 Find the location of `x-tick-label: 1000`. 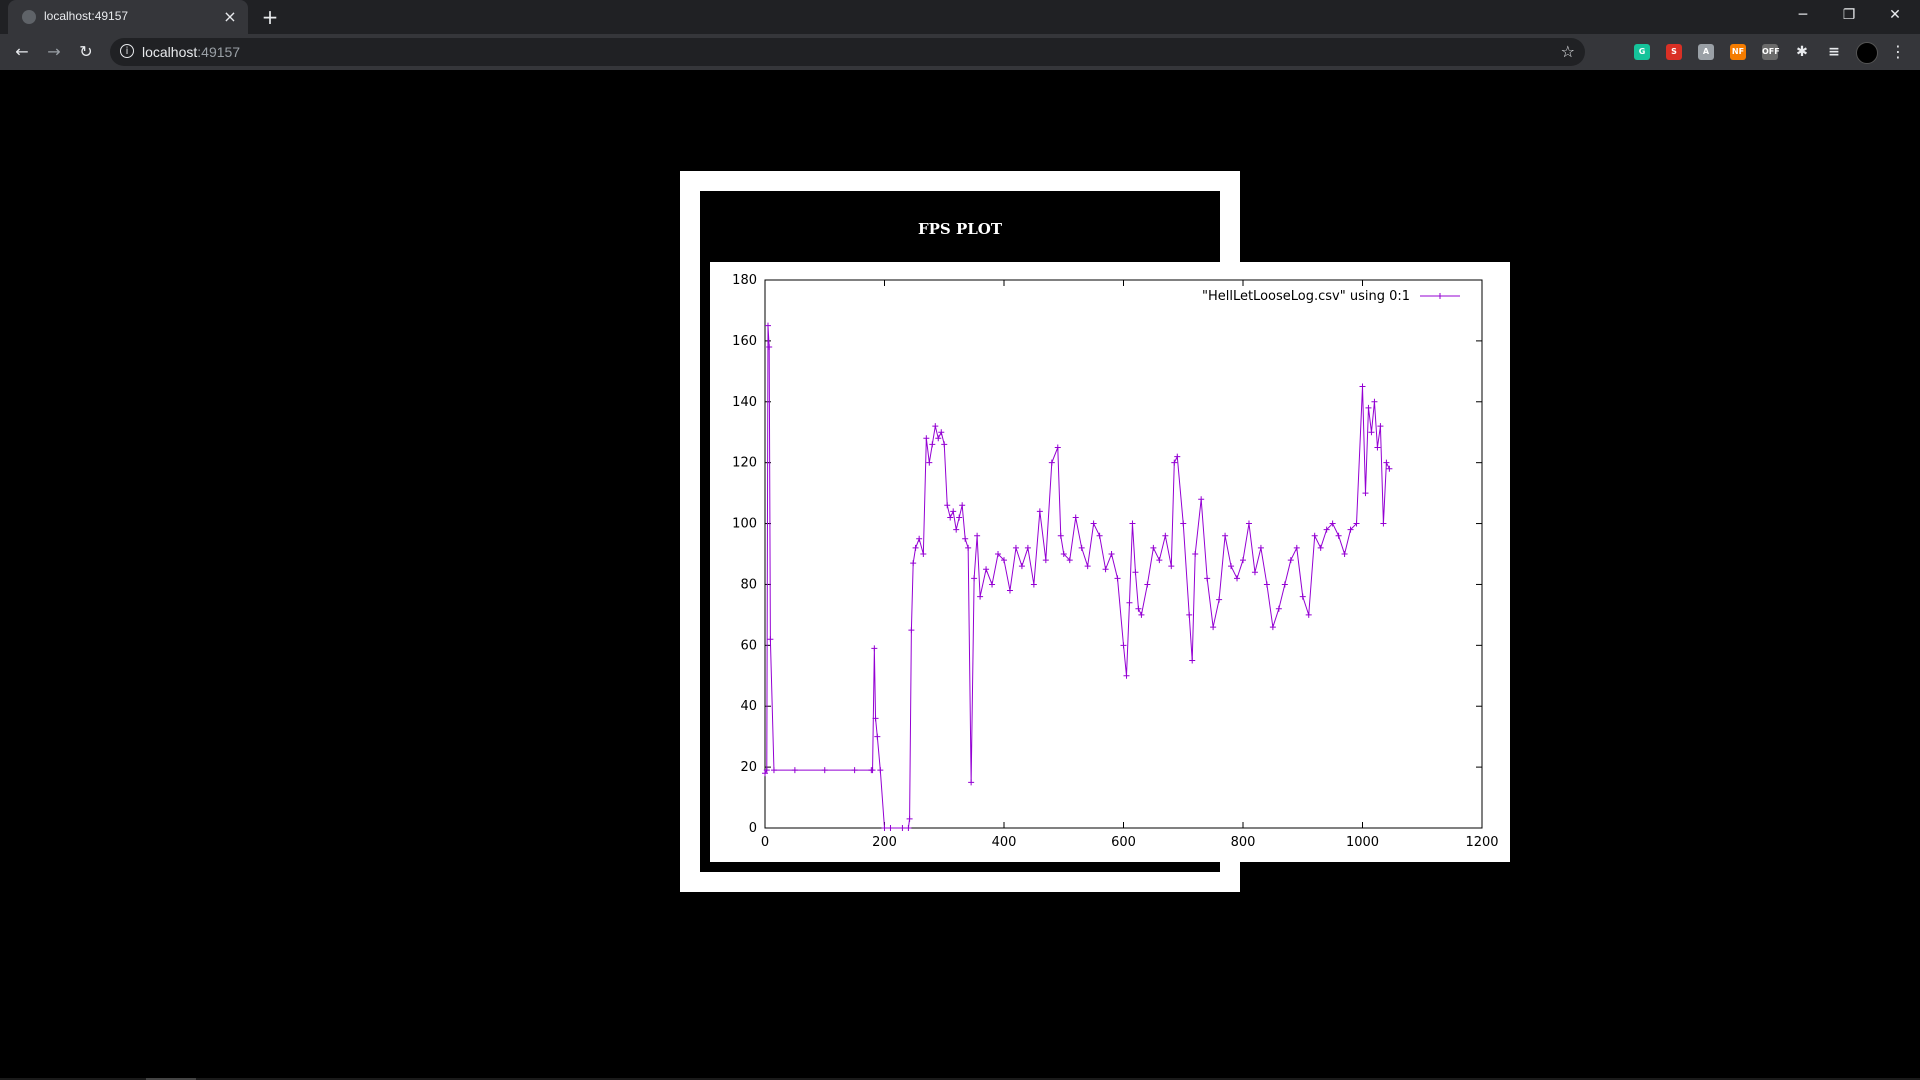

x-tick-label: 1000 is located at coordinates (1362, 842).